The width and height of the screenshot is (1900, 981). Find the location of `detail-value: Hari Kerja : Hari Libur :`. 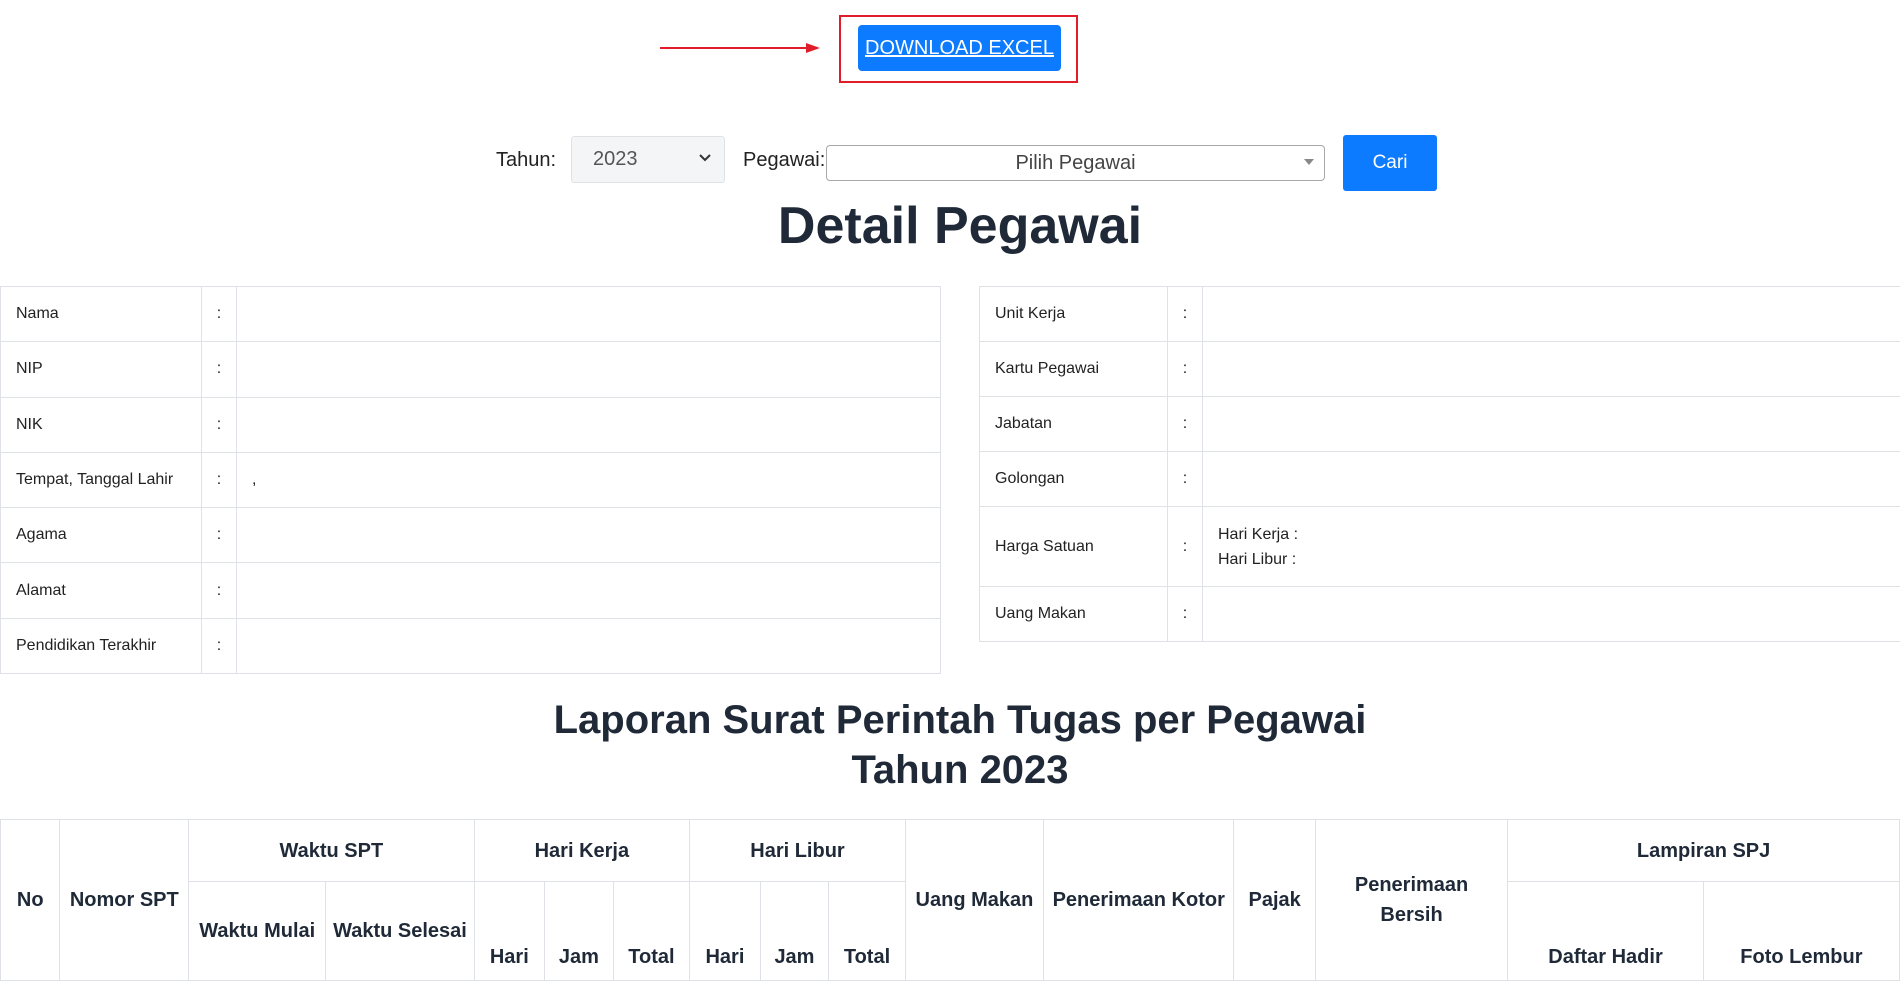

detail-value: Hari Kerja : Hari Libur : is located at coordinates (1551, 547).